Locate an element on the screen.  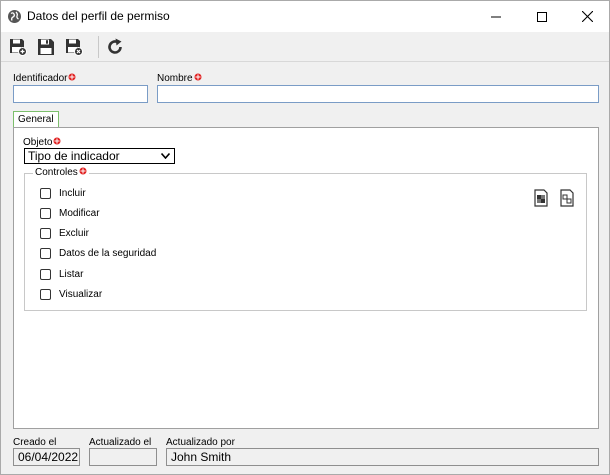
refresh-icon is located at coordinates (115, 46).